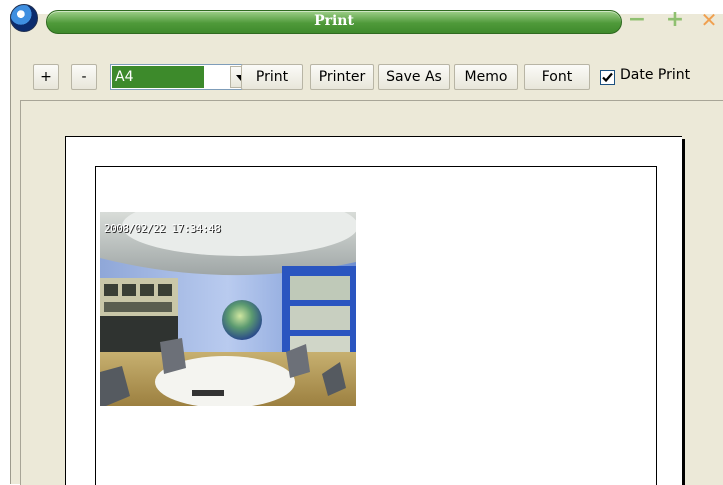  Describe the element at coordinates (84, 77) in the screenshot. I see `zoom-out-button: -` at that location.